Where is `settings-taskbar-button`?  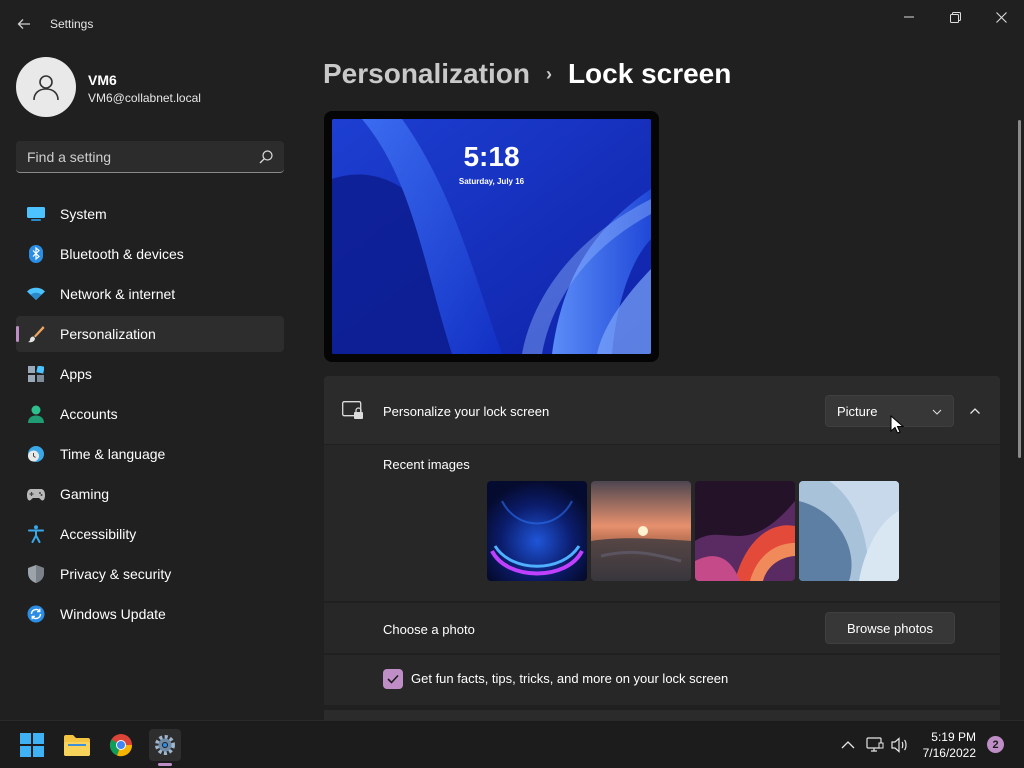
settings-taskbar-button is located at coordinates (165, 745).